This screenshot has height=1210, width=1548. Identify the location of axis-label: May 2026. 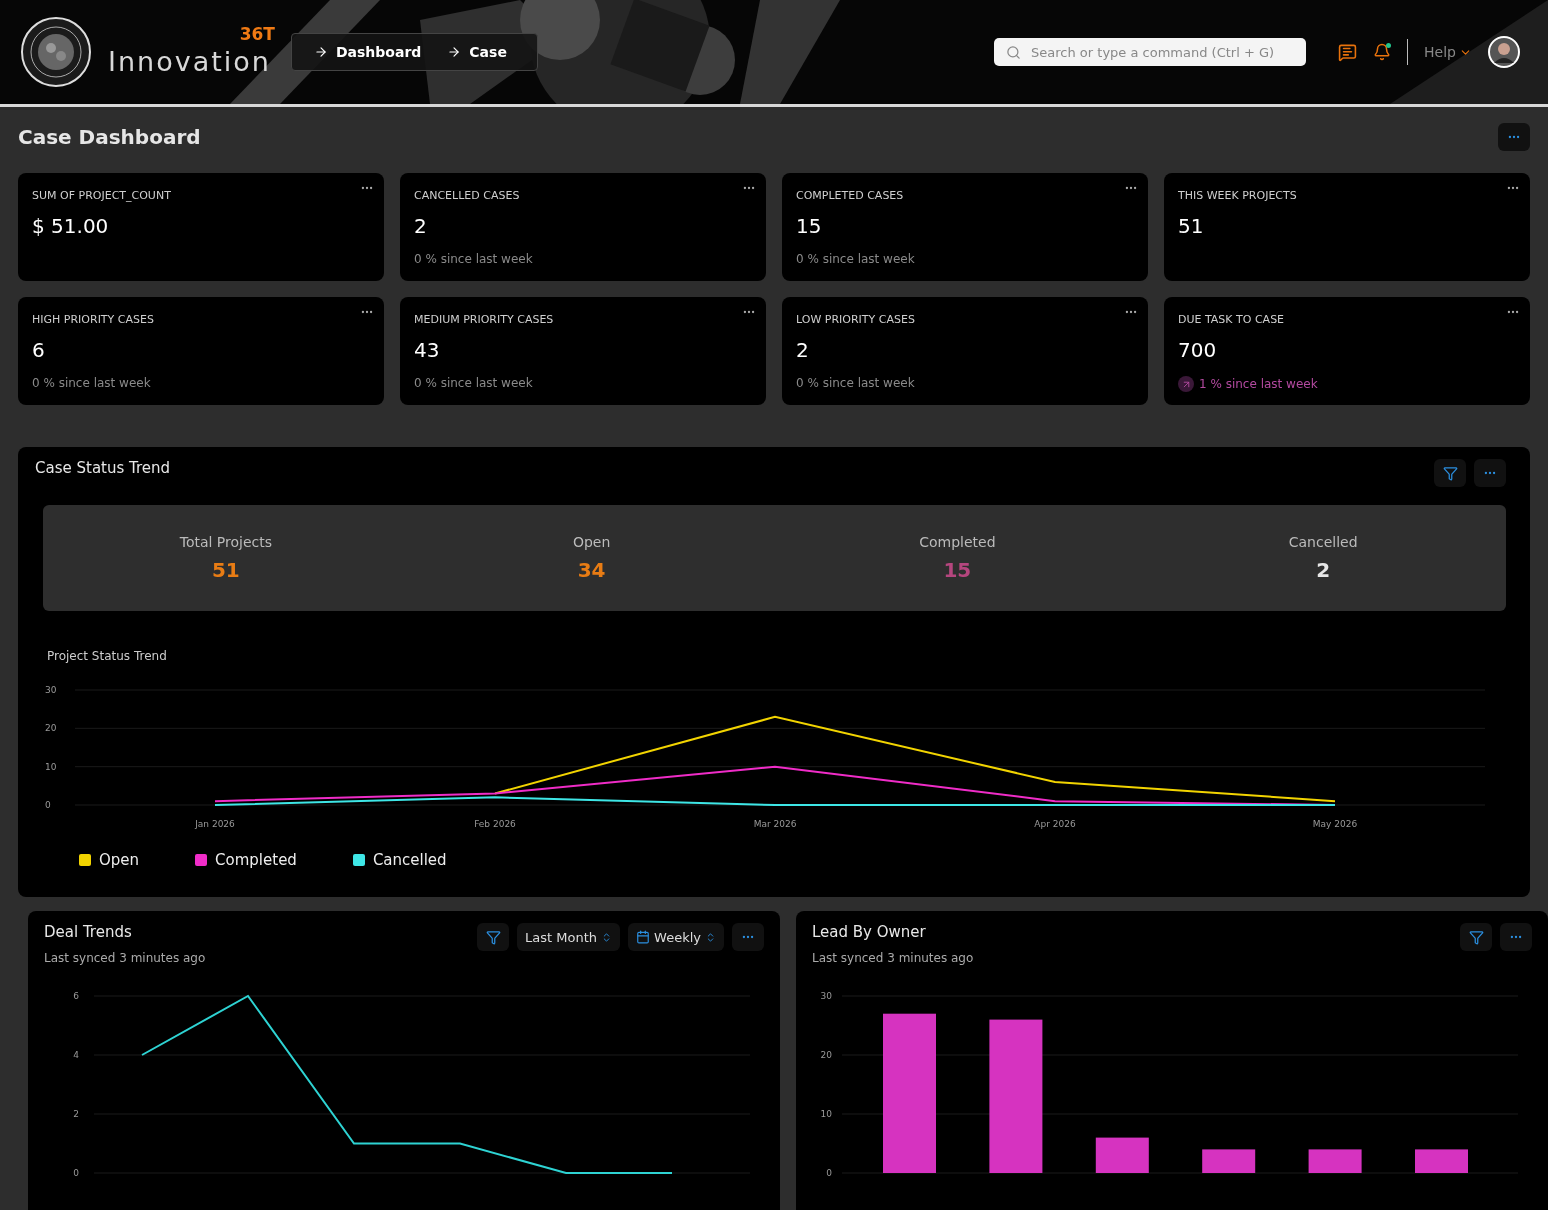
(1335, 824).